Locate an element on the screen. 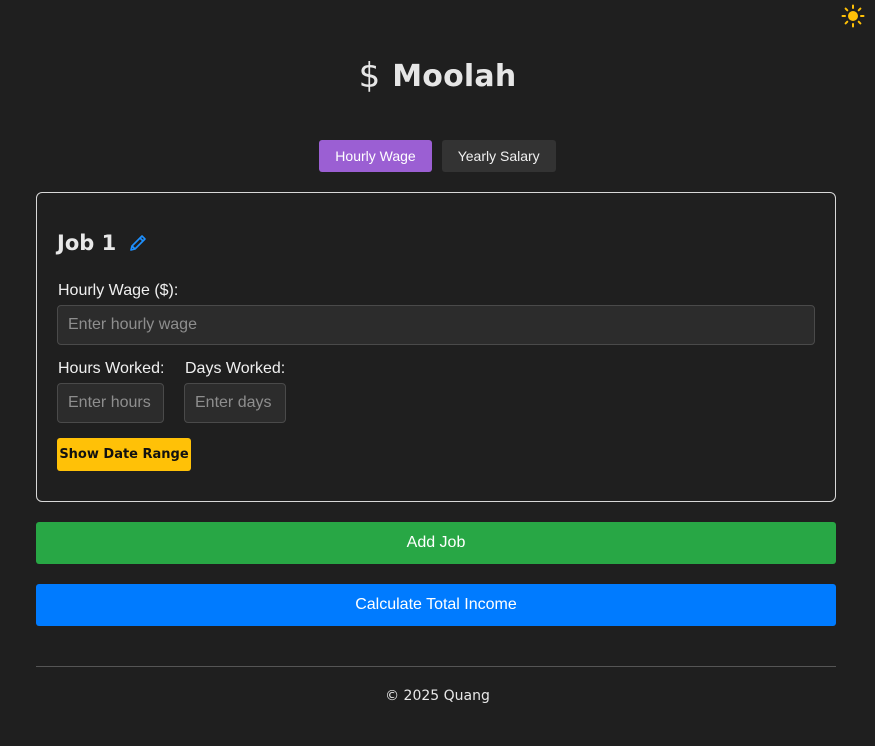  app-title: Moolah is located at coordinates (454, 76).